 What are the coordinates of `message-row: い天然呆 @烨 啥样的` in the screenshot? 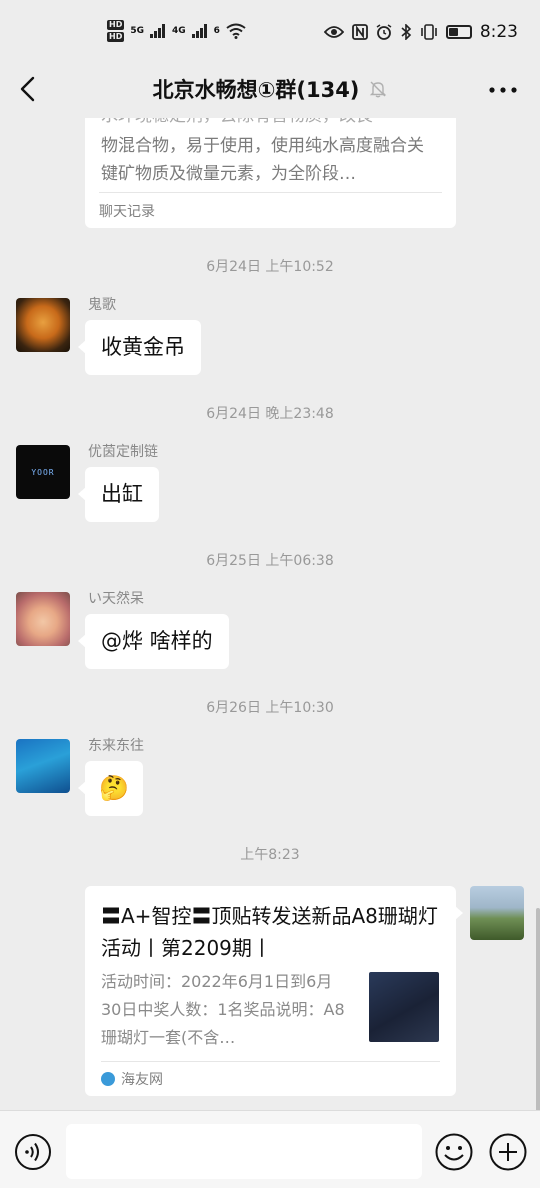 It's located at (241, 636).